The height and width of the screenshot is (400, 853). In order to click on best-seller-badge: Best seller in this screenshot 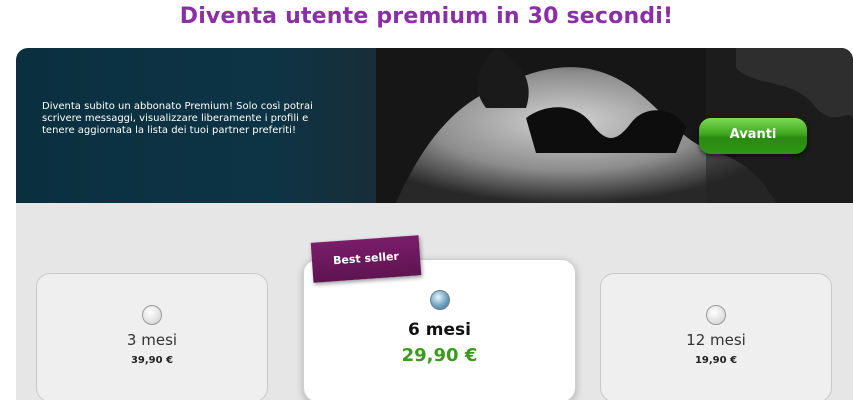, I will do `click(366, 259)`.